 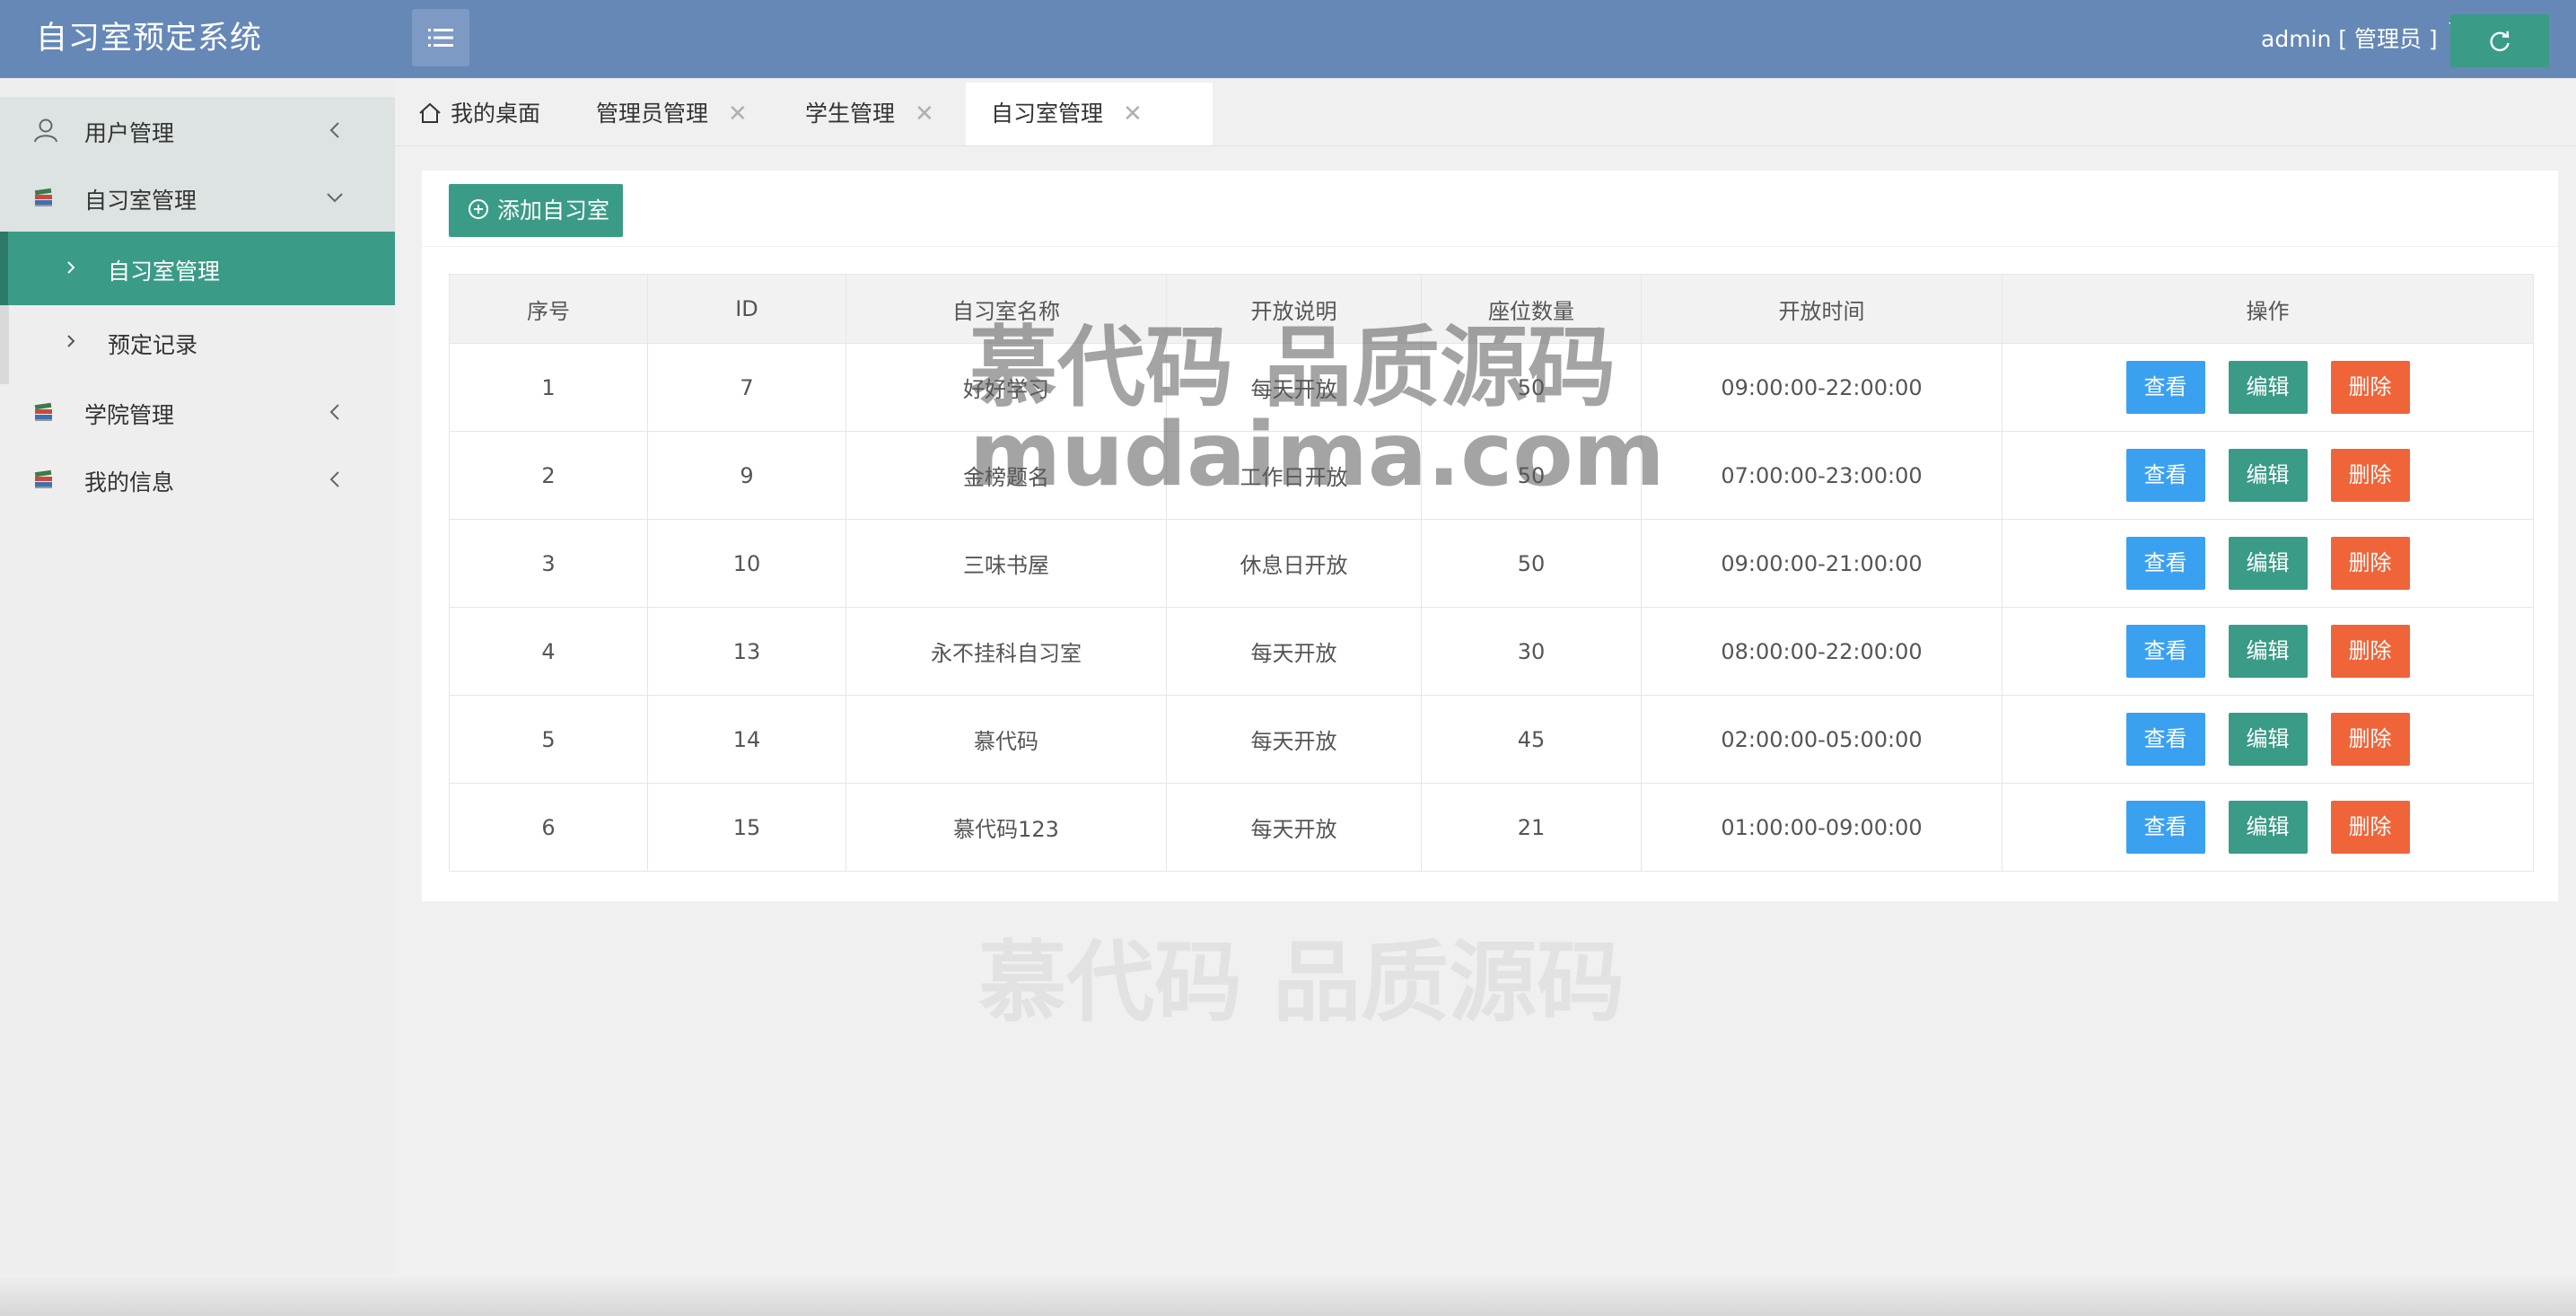 I want to click on refresh-icon, so click(x=2500, y=41).